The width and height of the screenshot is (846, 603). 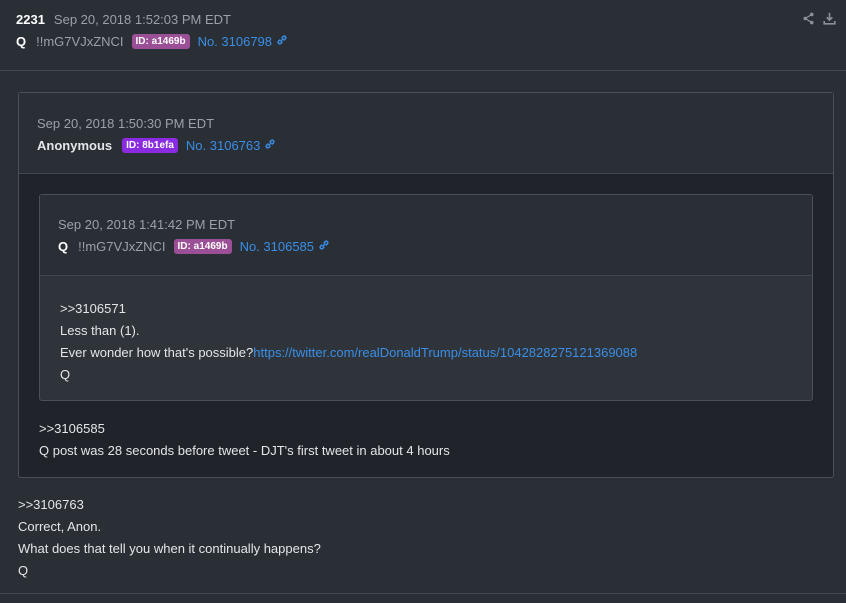 What do you see at coordinates (808, 20) in the screenshot?
I see `share-icon` at bounding box center [808, 20].